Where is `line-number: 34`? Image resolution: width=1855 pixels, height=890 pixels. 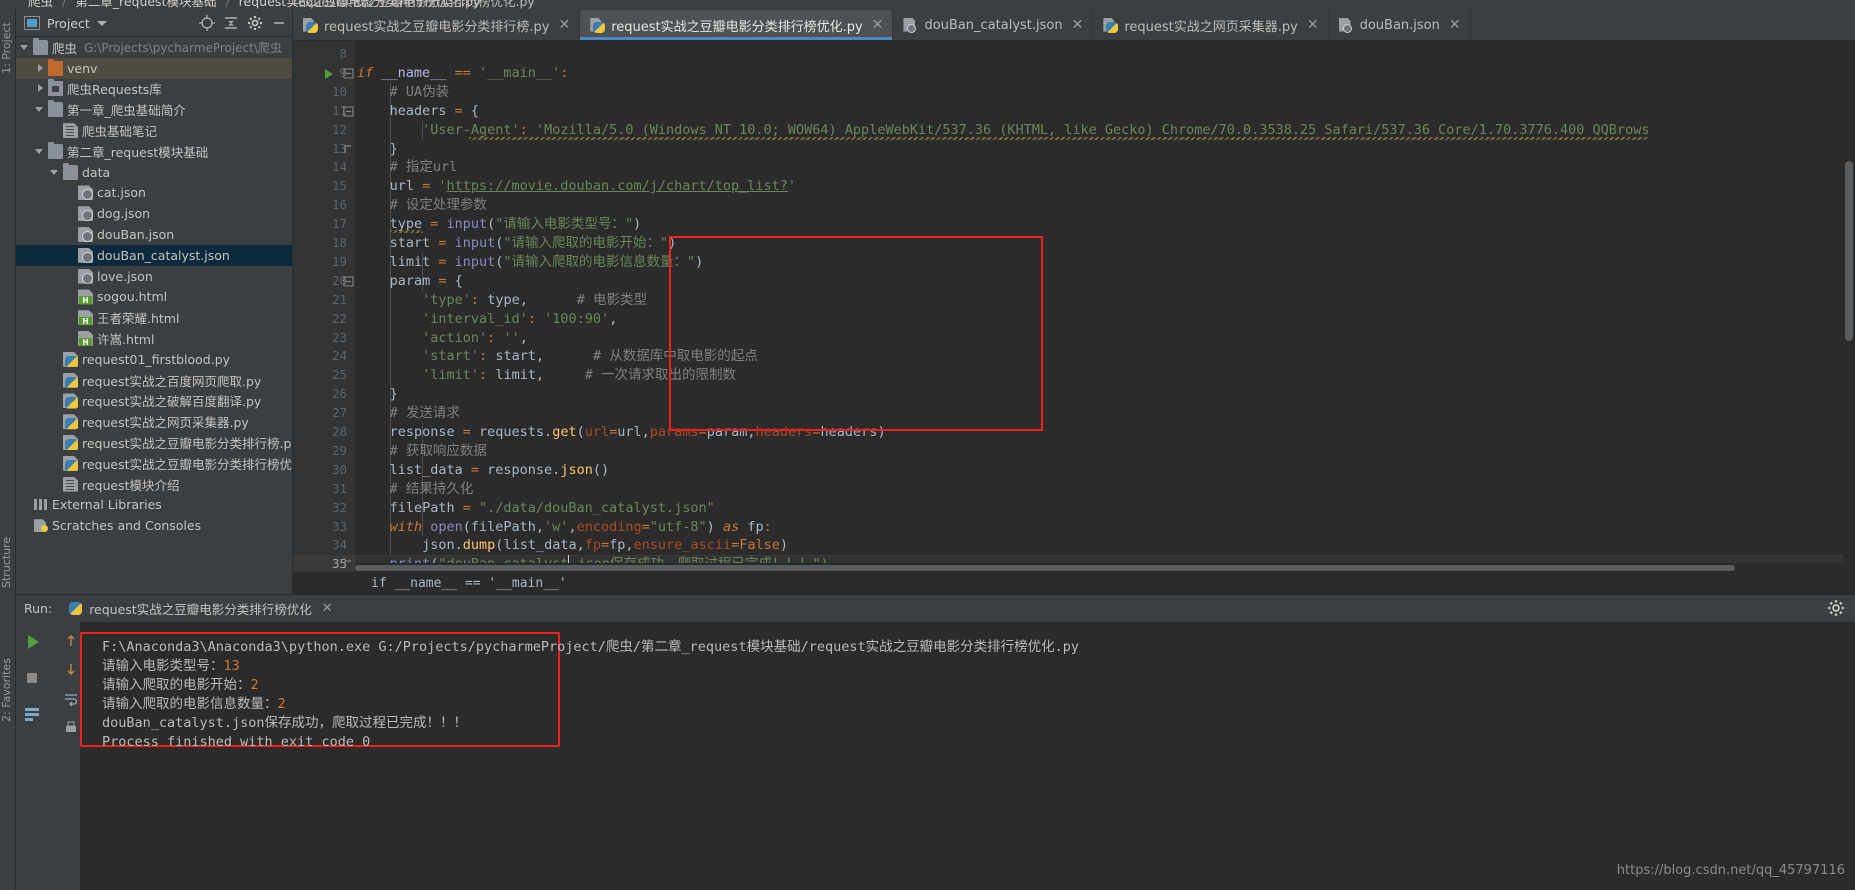 line-number: 34 is located at coordinates (339, 545).